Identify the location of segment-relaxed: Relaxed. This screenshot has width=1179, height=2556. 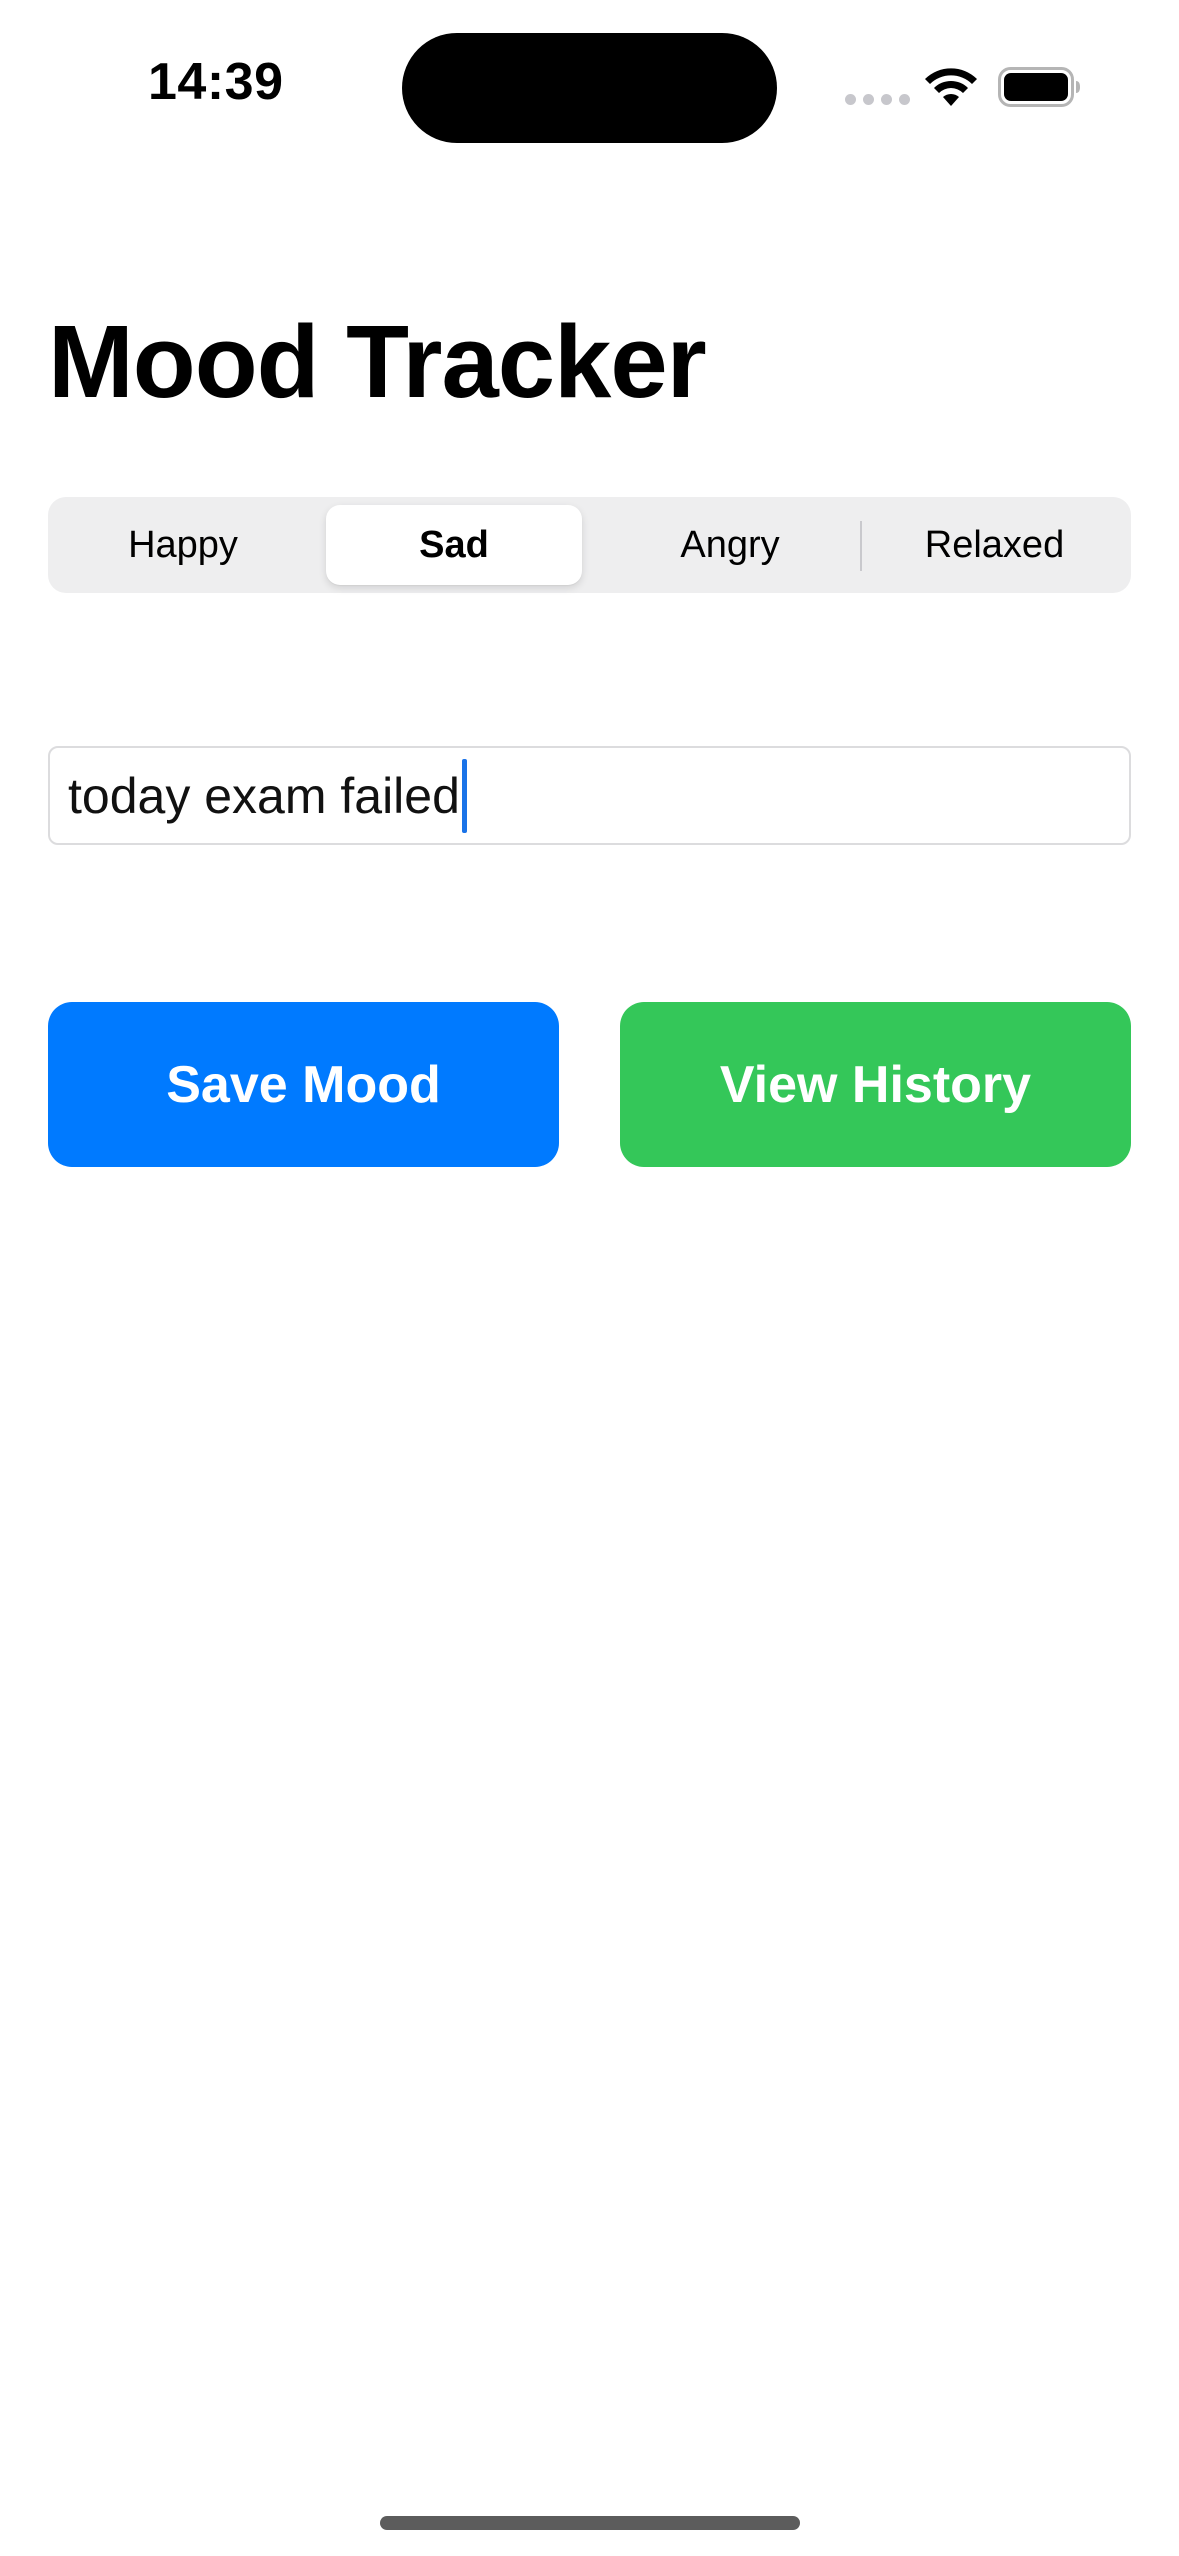
(994, 545).